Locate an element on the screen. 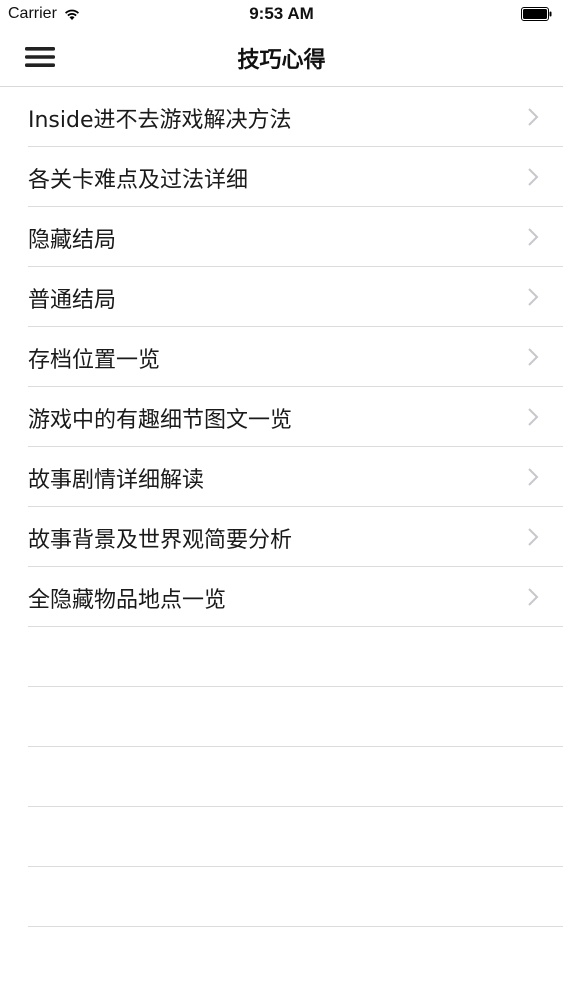 This screenshot has height=1000, width=563. status-bar: Carrier 9:53 AM is located at coordinates (281, 14).